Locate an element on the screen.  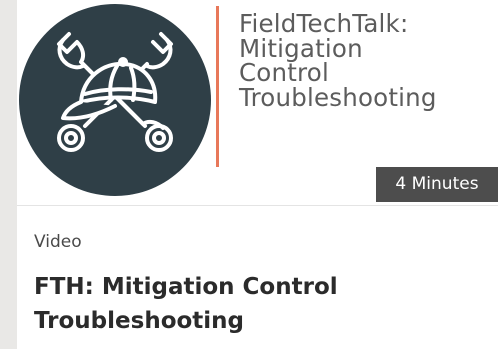
duration-badge: 4 Minutes is located at coordinates (437, 184).